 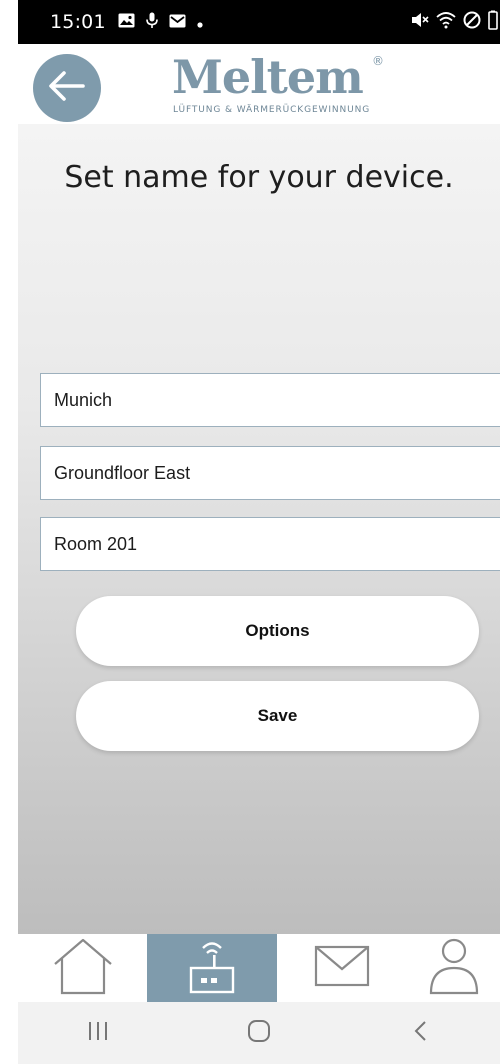 I want to click on back-nav-button, so click(x=420, y=1033).